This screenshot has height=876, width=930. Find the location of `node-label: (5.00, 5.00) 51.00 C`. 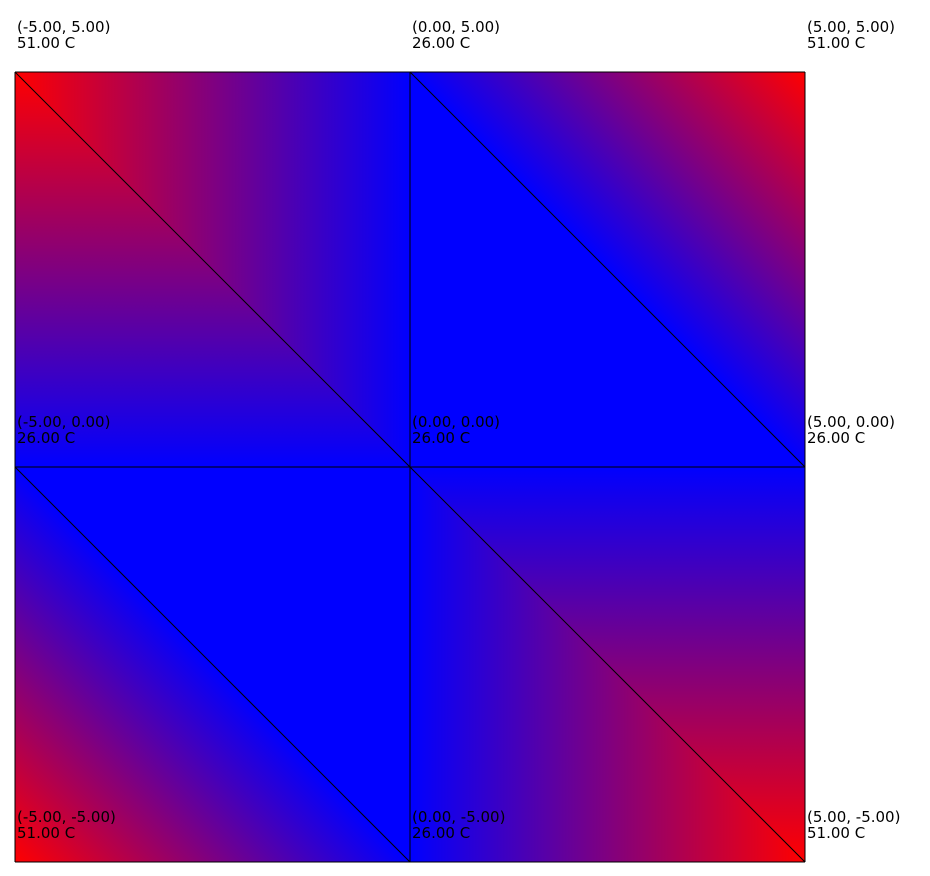

node-label: (5.00, 5.00) 51.00 C is located at coordinates (851, 35).